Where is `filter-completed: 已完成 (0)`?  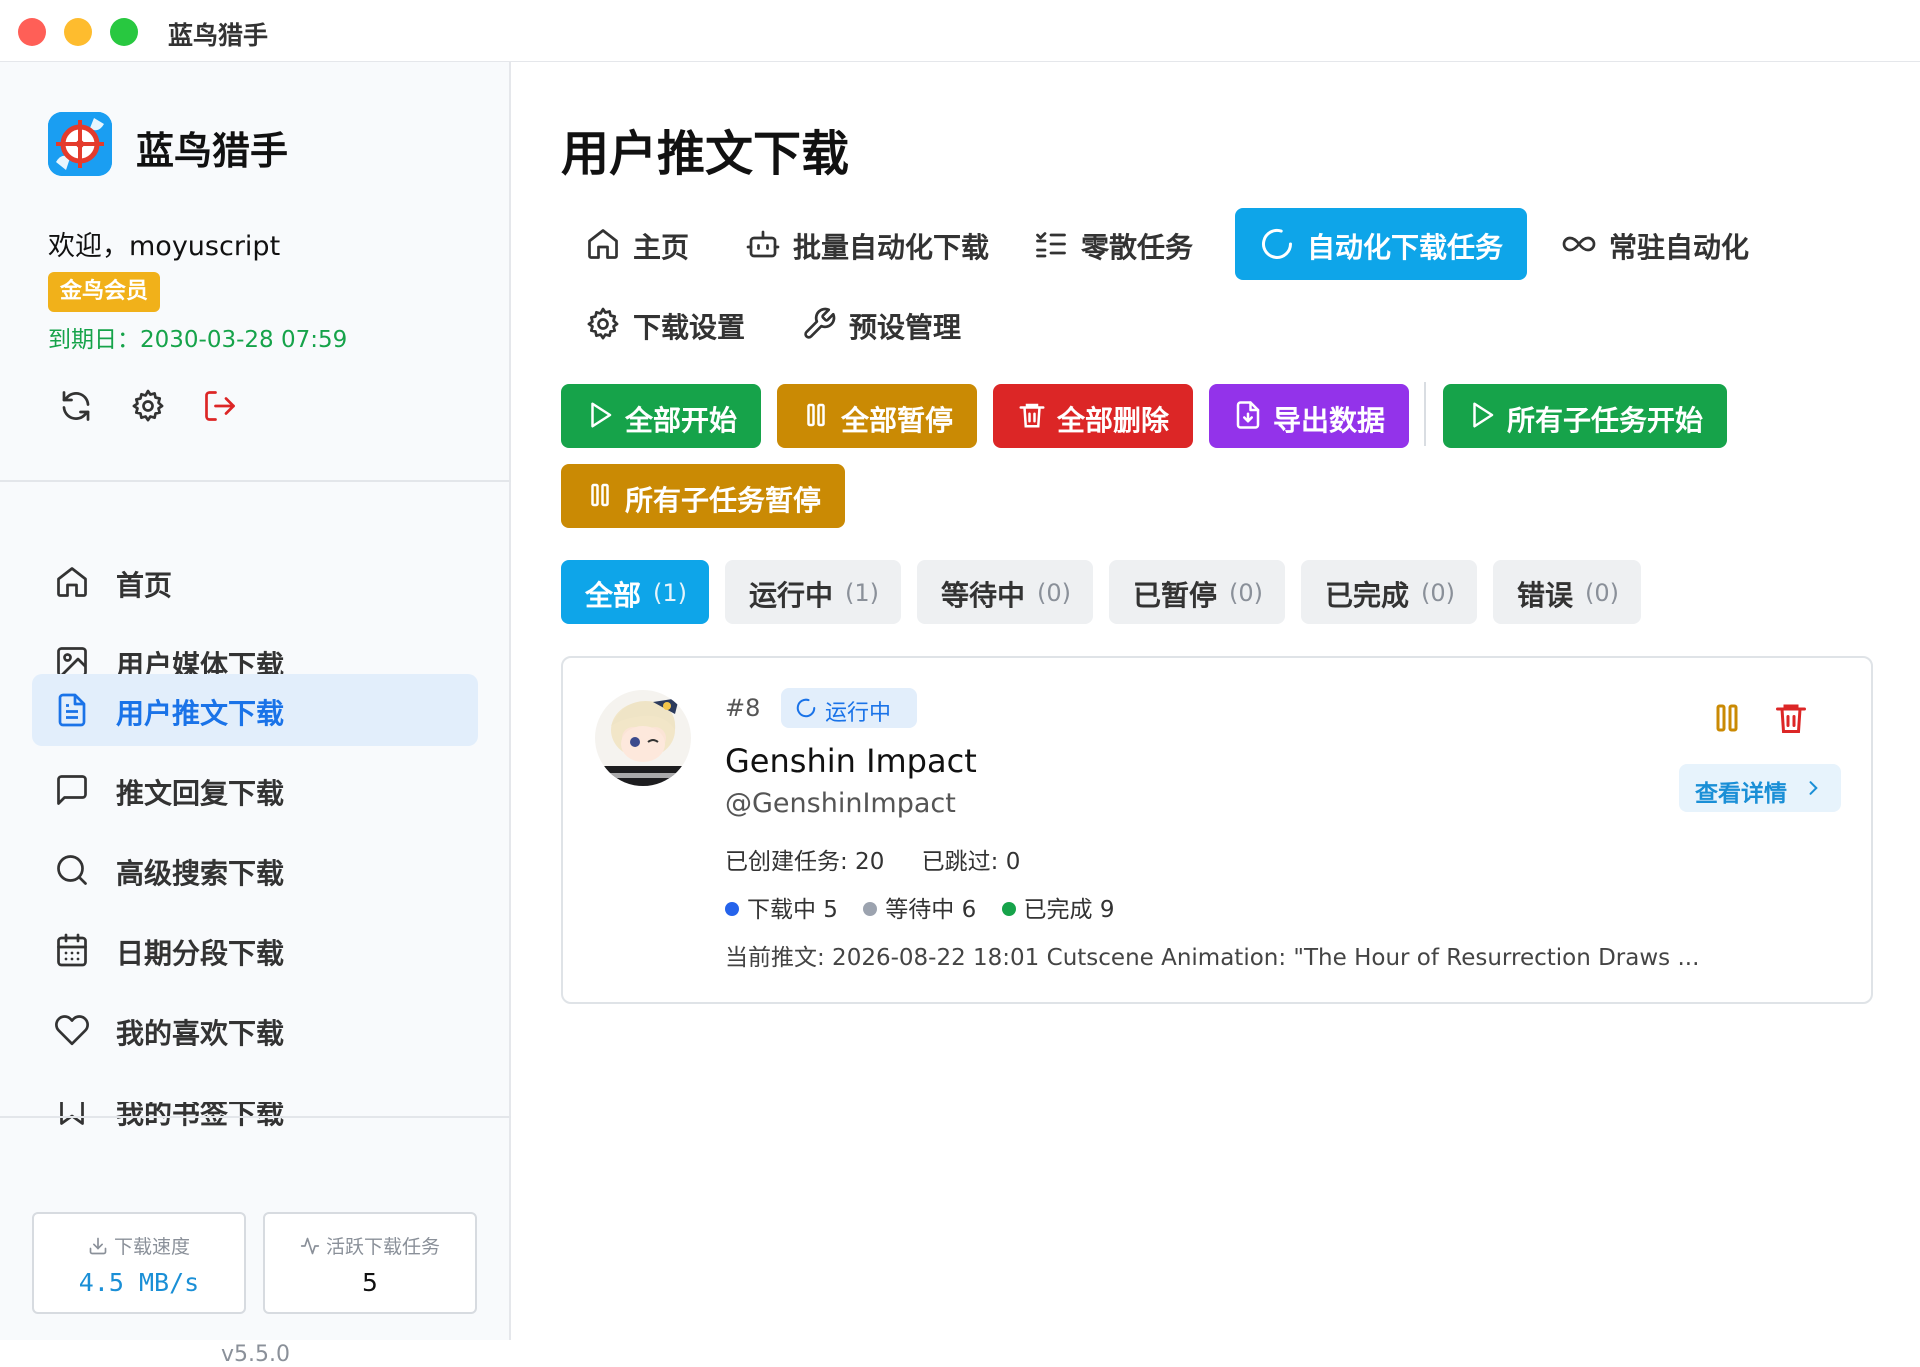 filter-completed: 已完成 (0) is located at coordinates (1389, 592).